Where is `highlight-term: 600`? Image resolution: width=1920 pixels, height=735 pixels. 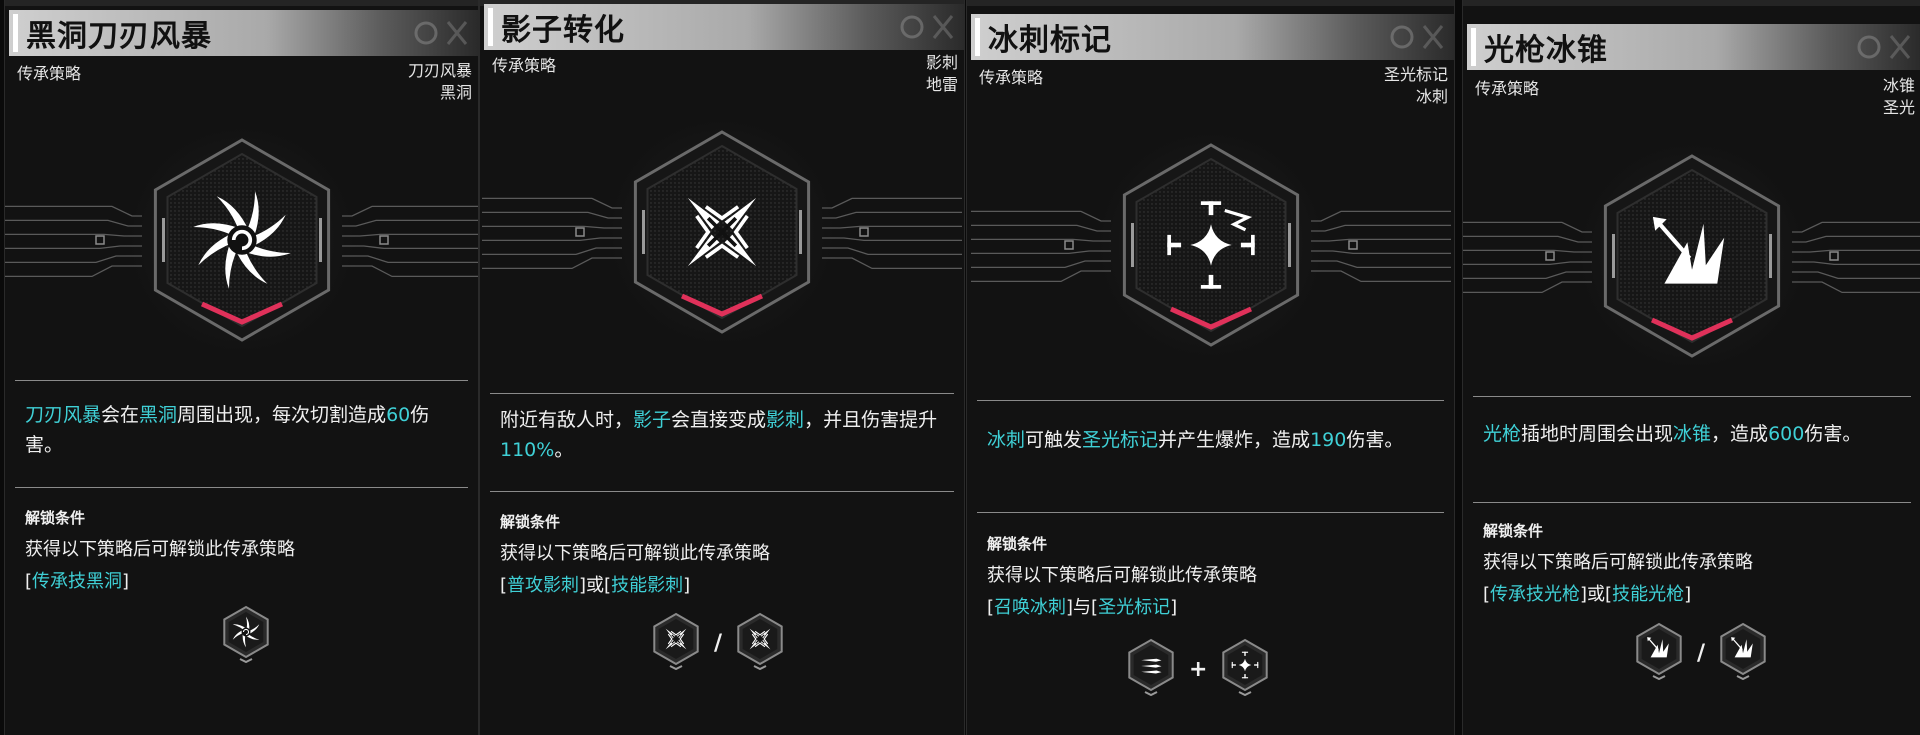
highlight-term: 600 is located at coordinates (1786, 434).